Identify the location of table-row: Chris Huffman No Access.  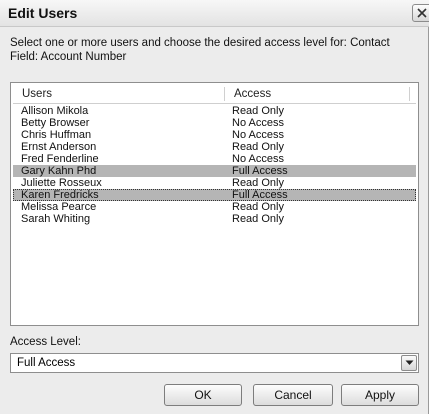
(214, 135).